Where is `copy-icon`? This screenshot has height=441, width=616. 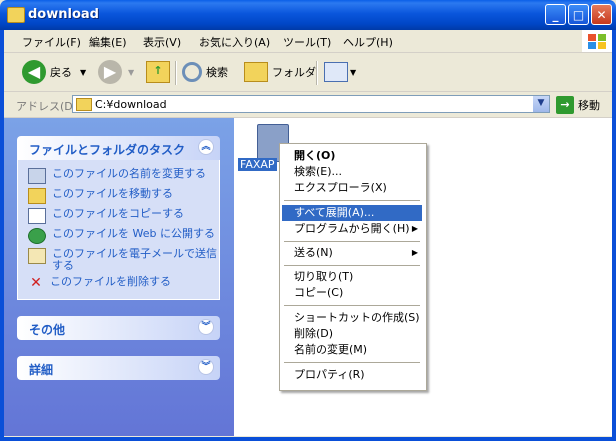
copy-icon is located at coordinates (37, 216).